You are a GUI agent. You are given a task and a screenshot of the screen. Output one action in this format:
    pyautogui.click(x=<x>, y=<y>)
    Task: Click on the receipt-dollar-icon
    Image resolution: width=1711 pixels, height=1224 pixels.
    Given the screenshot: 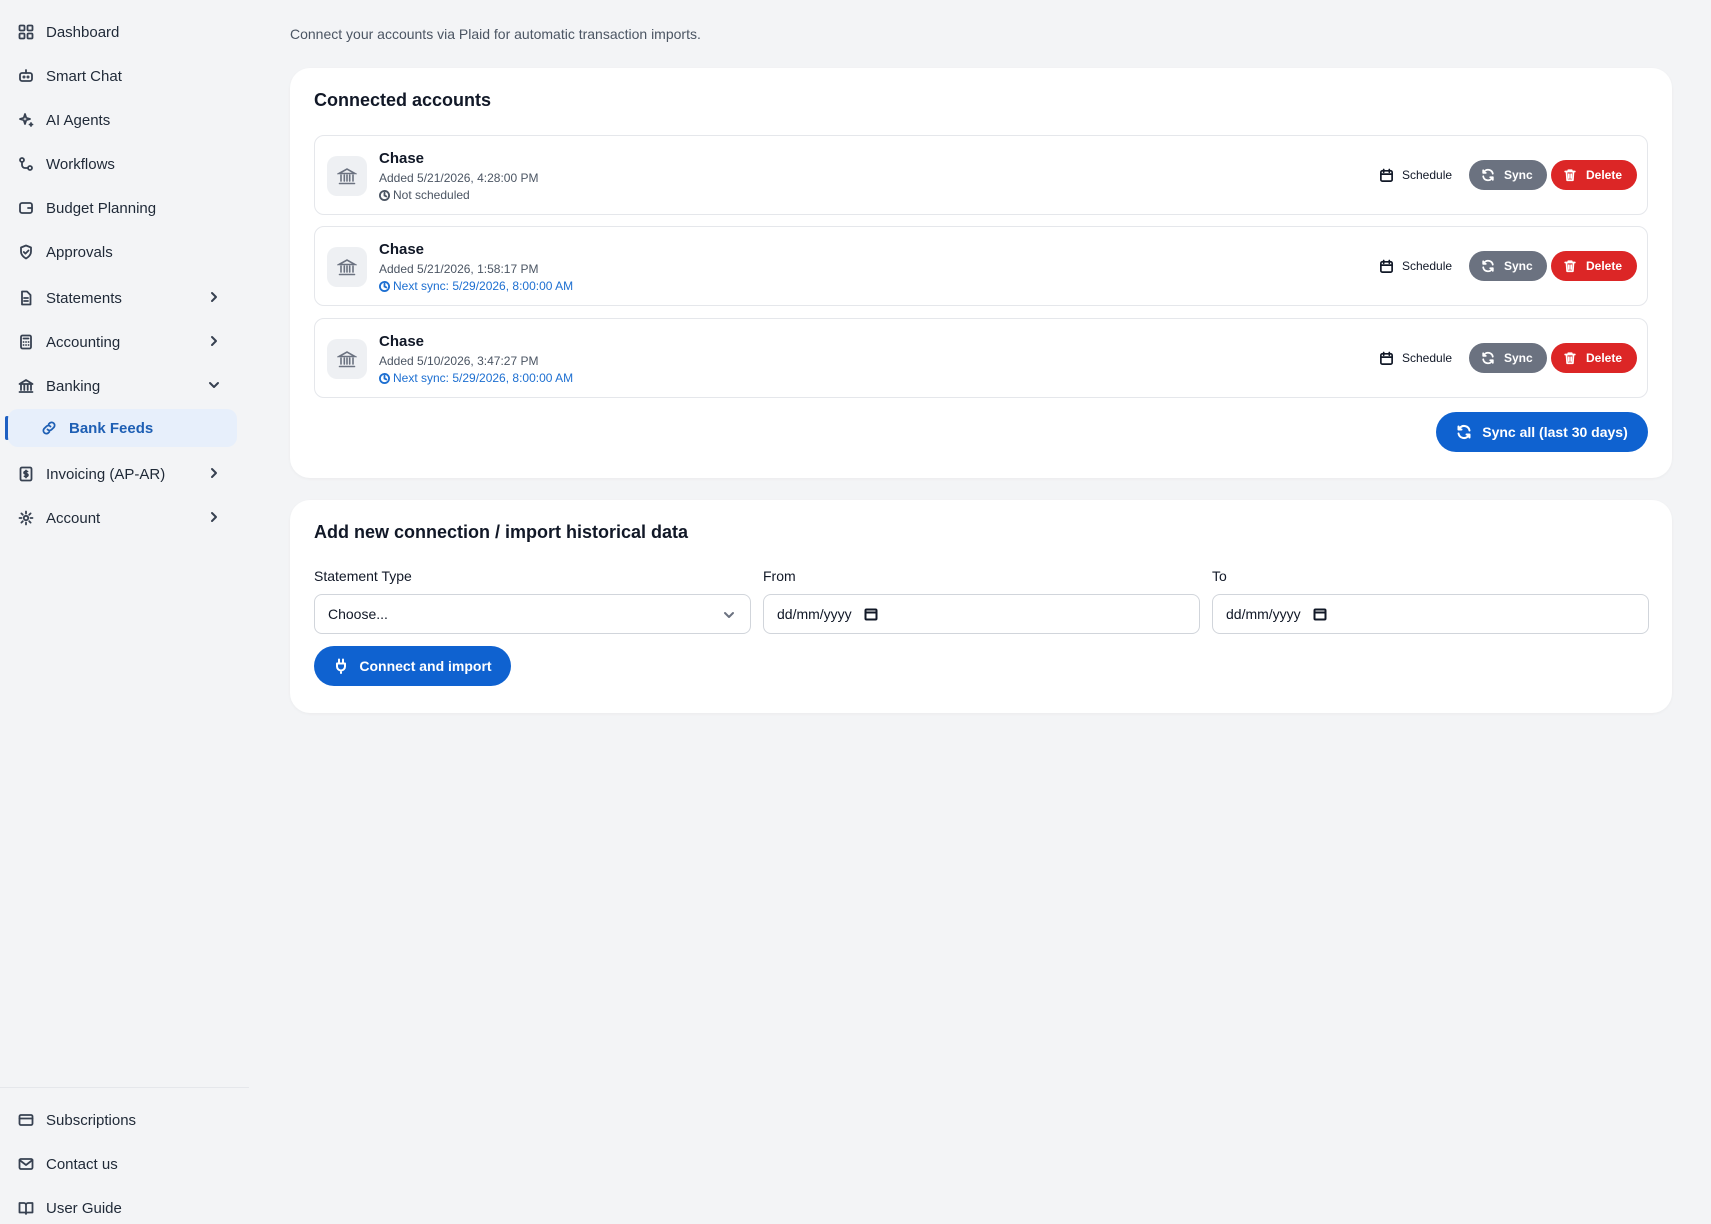 What is the action you would take?
    pyautogui.click(x=26, y=474)
    